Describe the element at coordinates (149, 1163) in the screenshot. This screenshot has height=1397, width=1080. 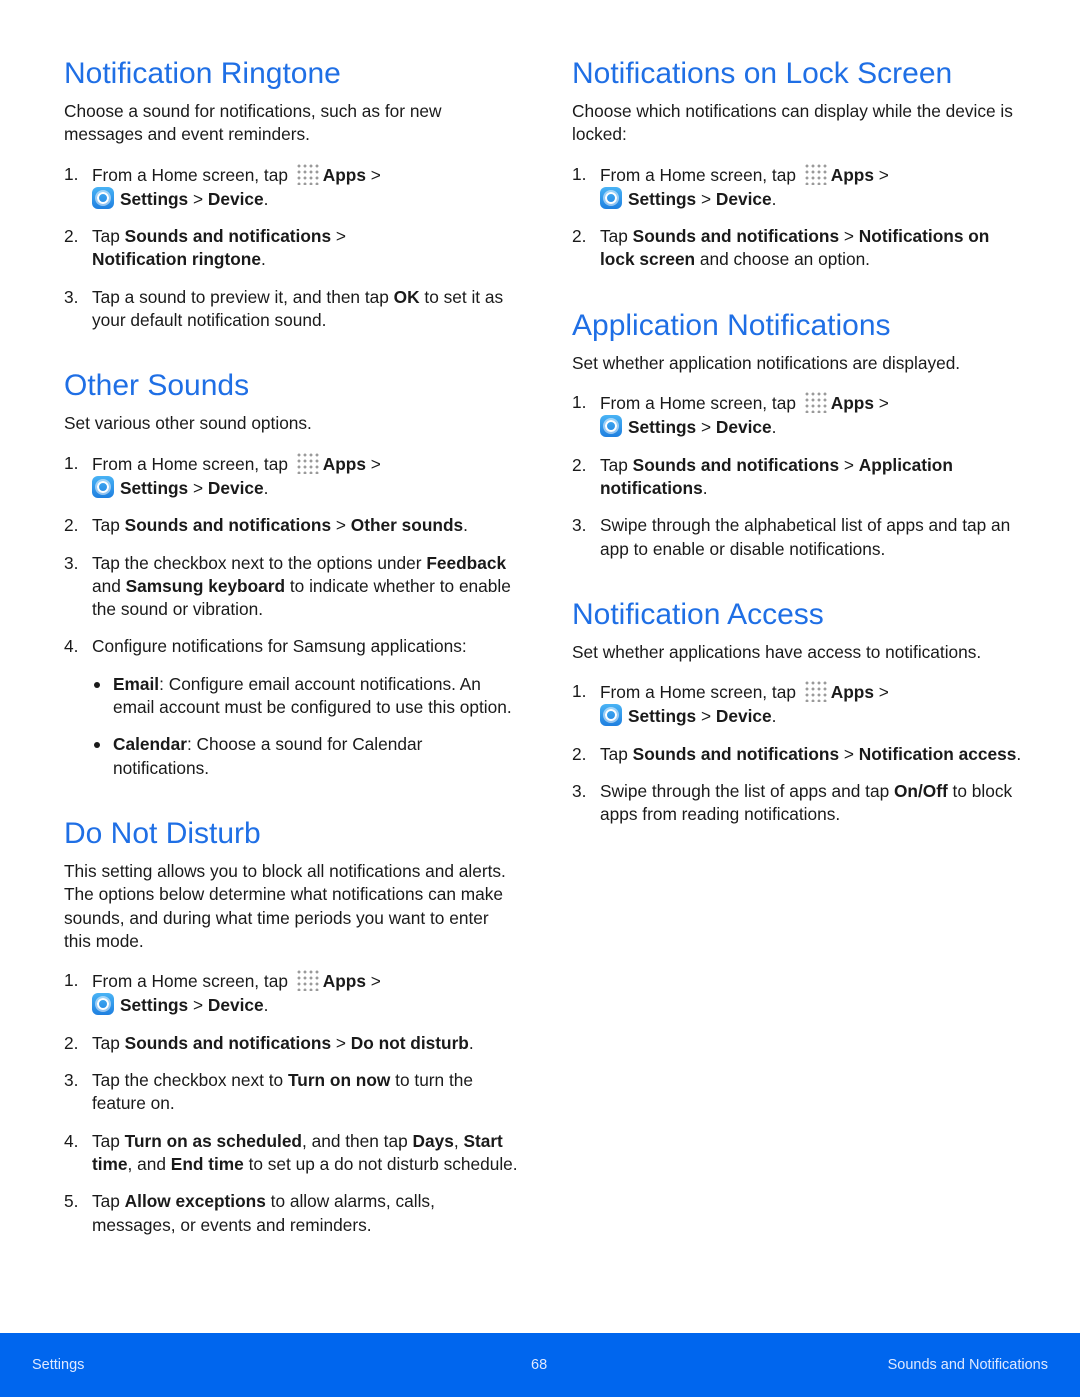
I see `text: , and` at that location.